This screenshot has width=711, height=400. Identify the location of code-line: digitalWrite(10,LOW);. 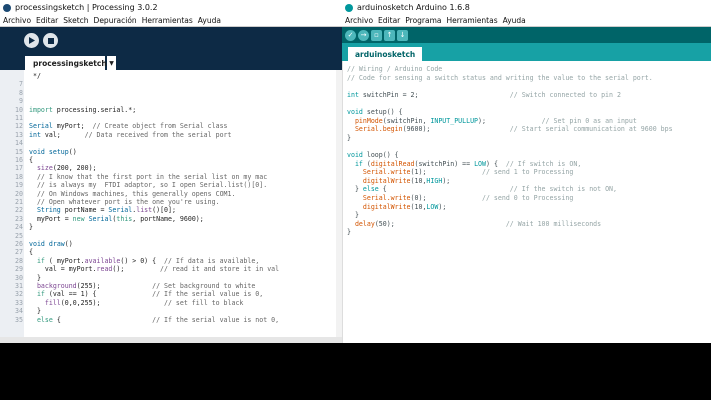
(404, 206).